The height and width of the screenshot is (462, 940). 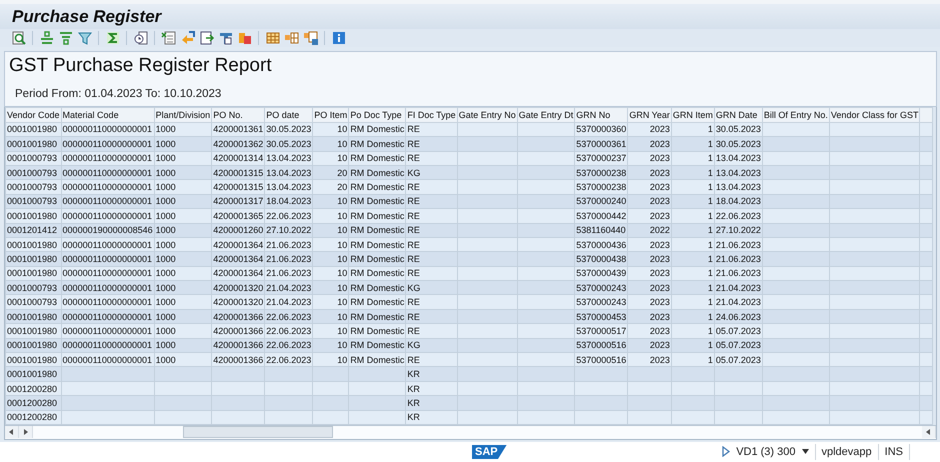 What do you see at coordinates (238, 115) in the screenshot?
I see `column-header: PO No.` at bounding box center [238, 115].